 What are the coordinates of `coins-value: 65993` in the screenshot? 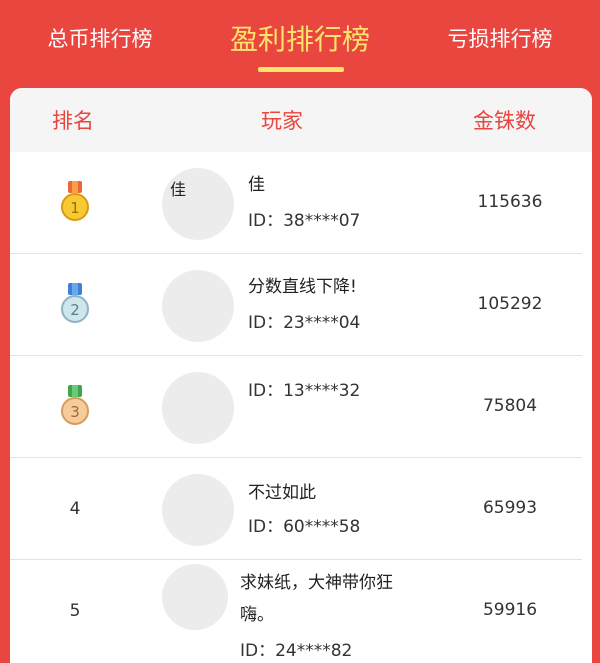 It's located at (510, 508).